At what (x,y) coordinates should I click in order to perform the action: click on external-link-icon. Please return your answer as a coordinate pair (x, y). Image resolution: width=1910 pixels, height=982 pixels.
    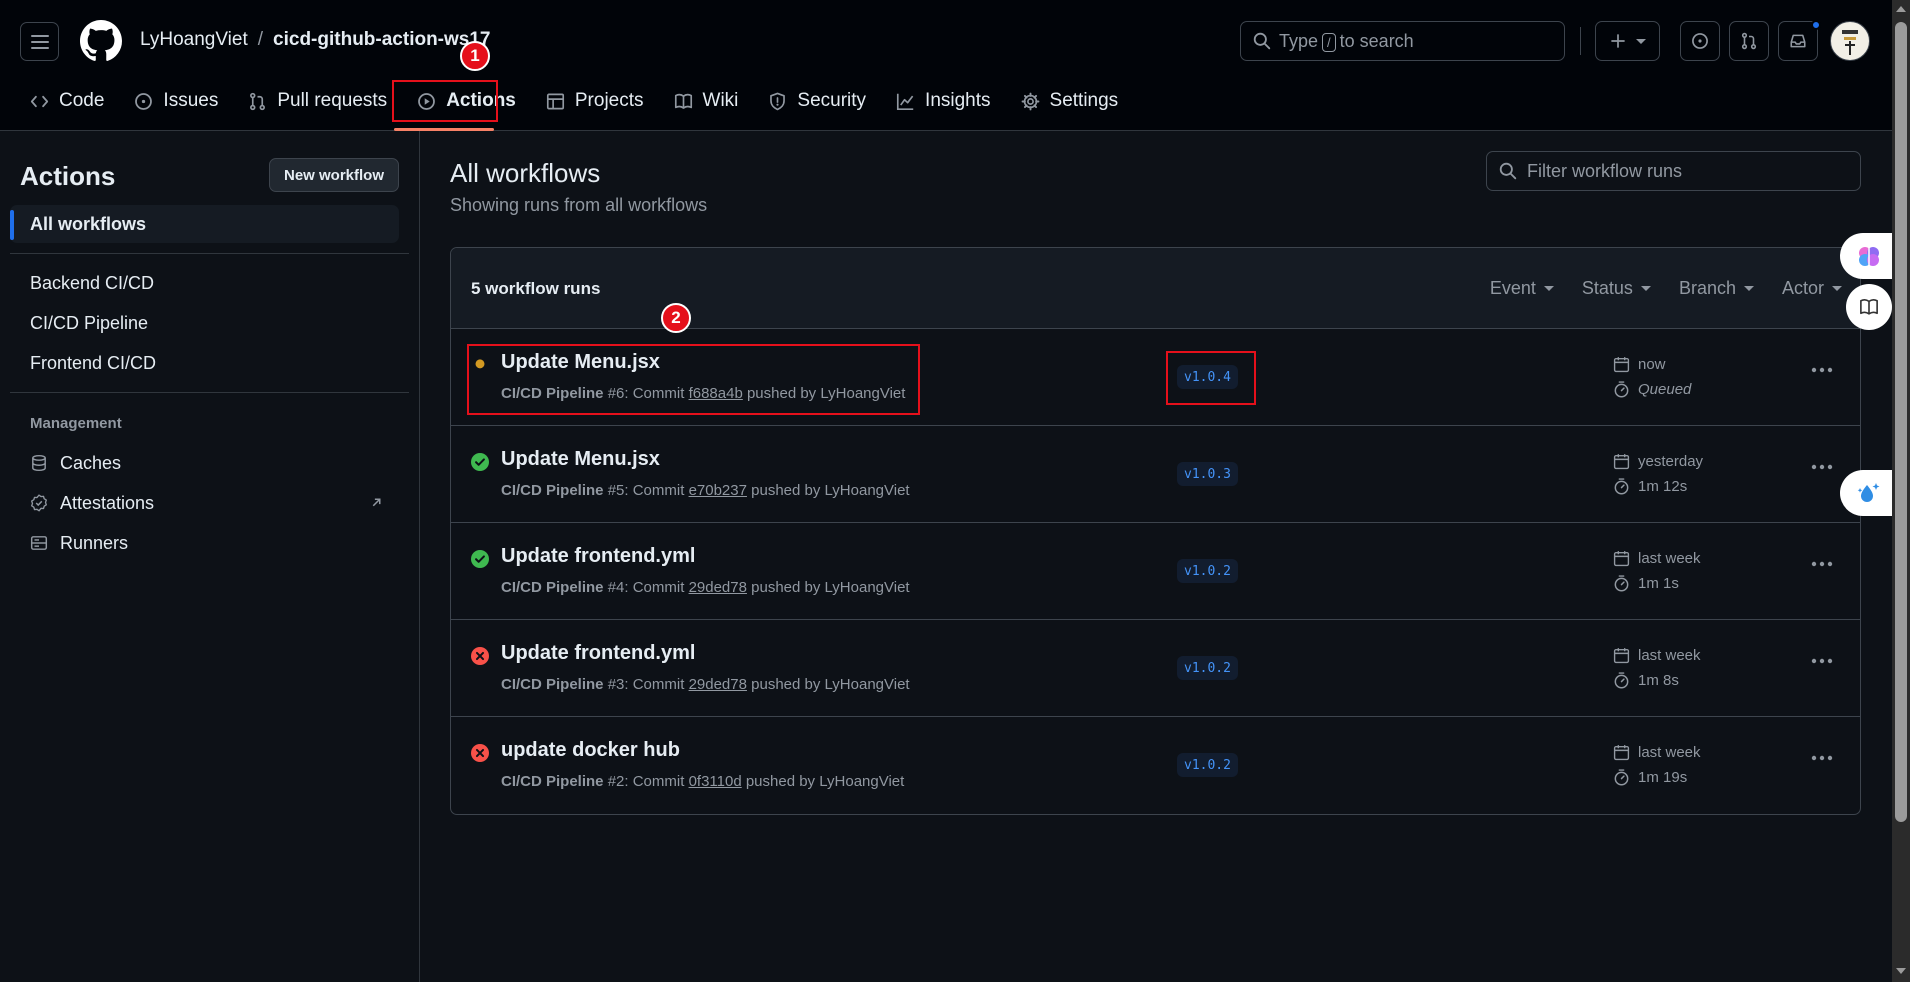
    Looking at the image, I should click on (376, 502).